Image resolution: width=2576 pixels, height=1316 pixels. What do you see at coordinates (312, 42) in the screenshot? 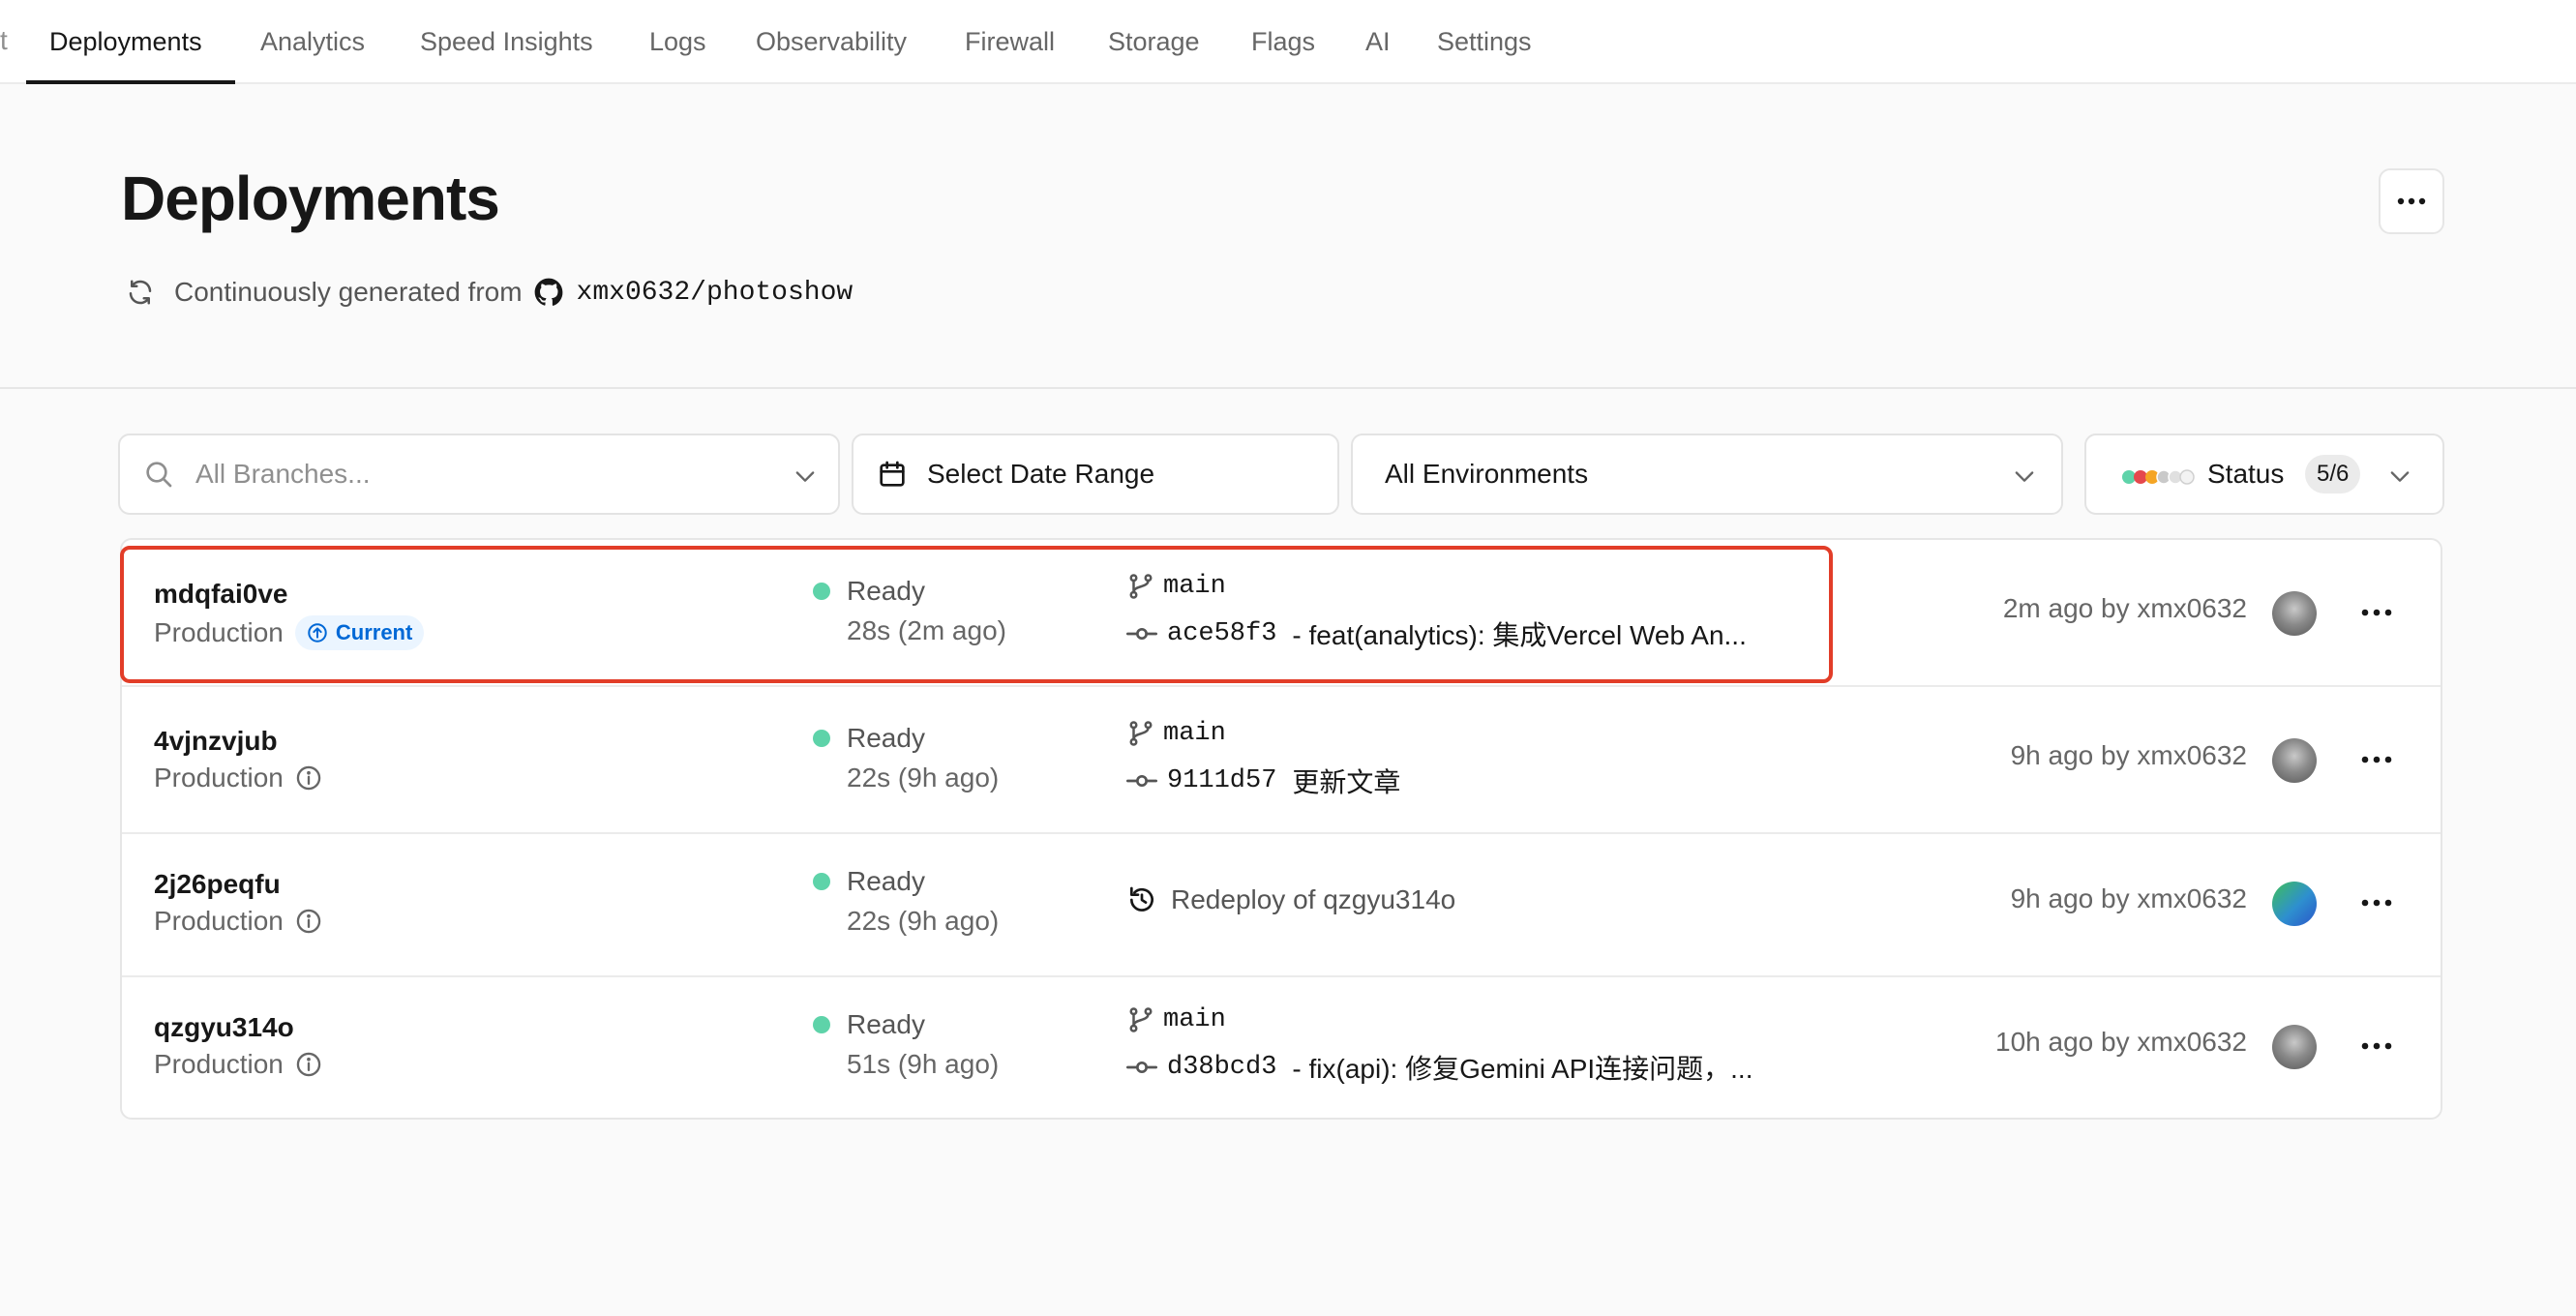
I see `tab-analytics: Analytics` at bounding box center [312, 42].